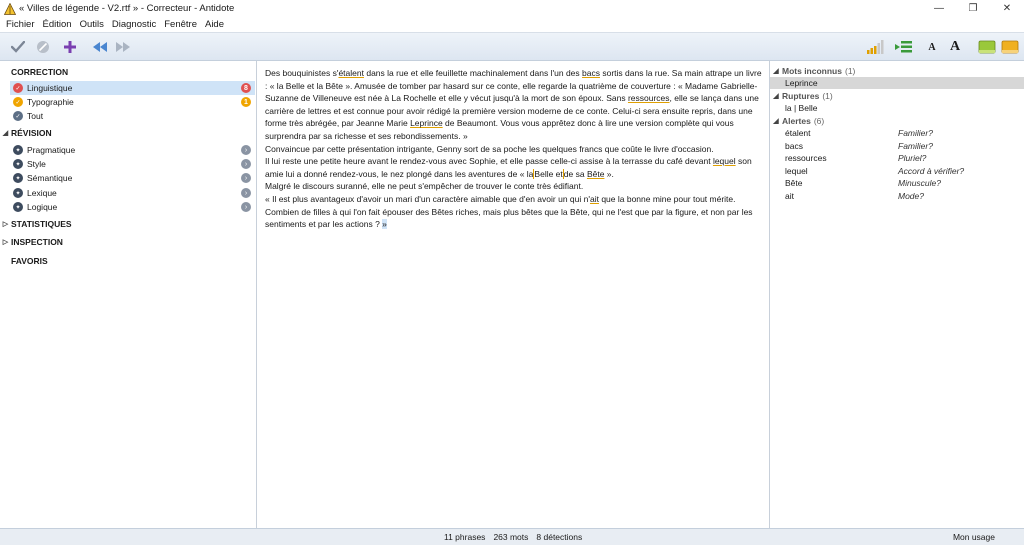  What do you see at coordinates (18, 116) in the screenshot?
I see `tout-icon: ✓` at bounding box center [18, 116].